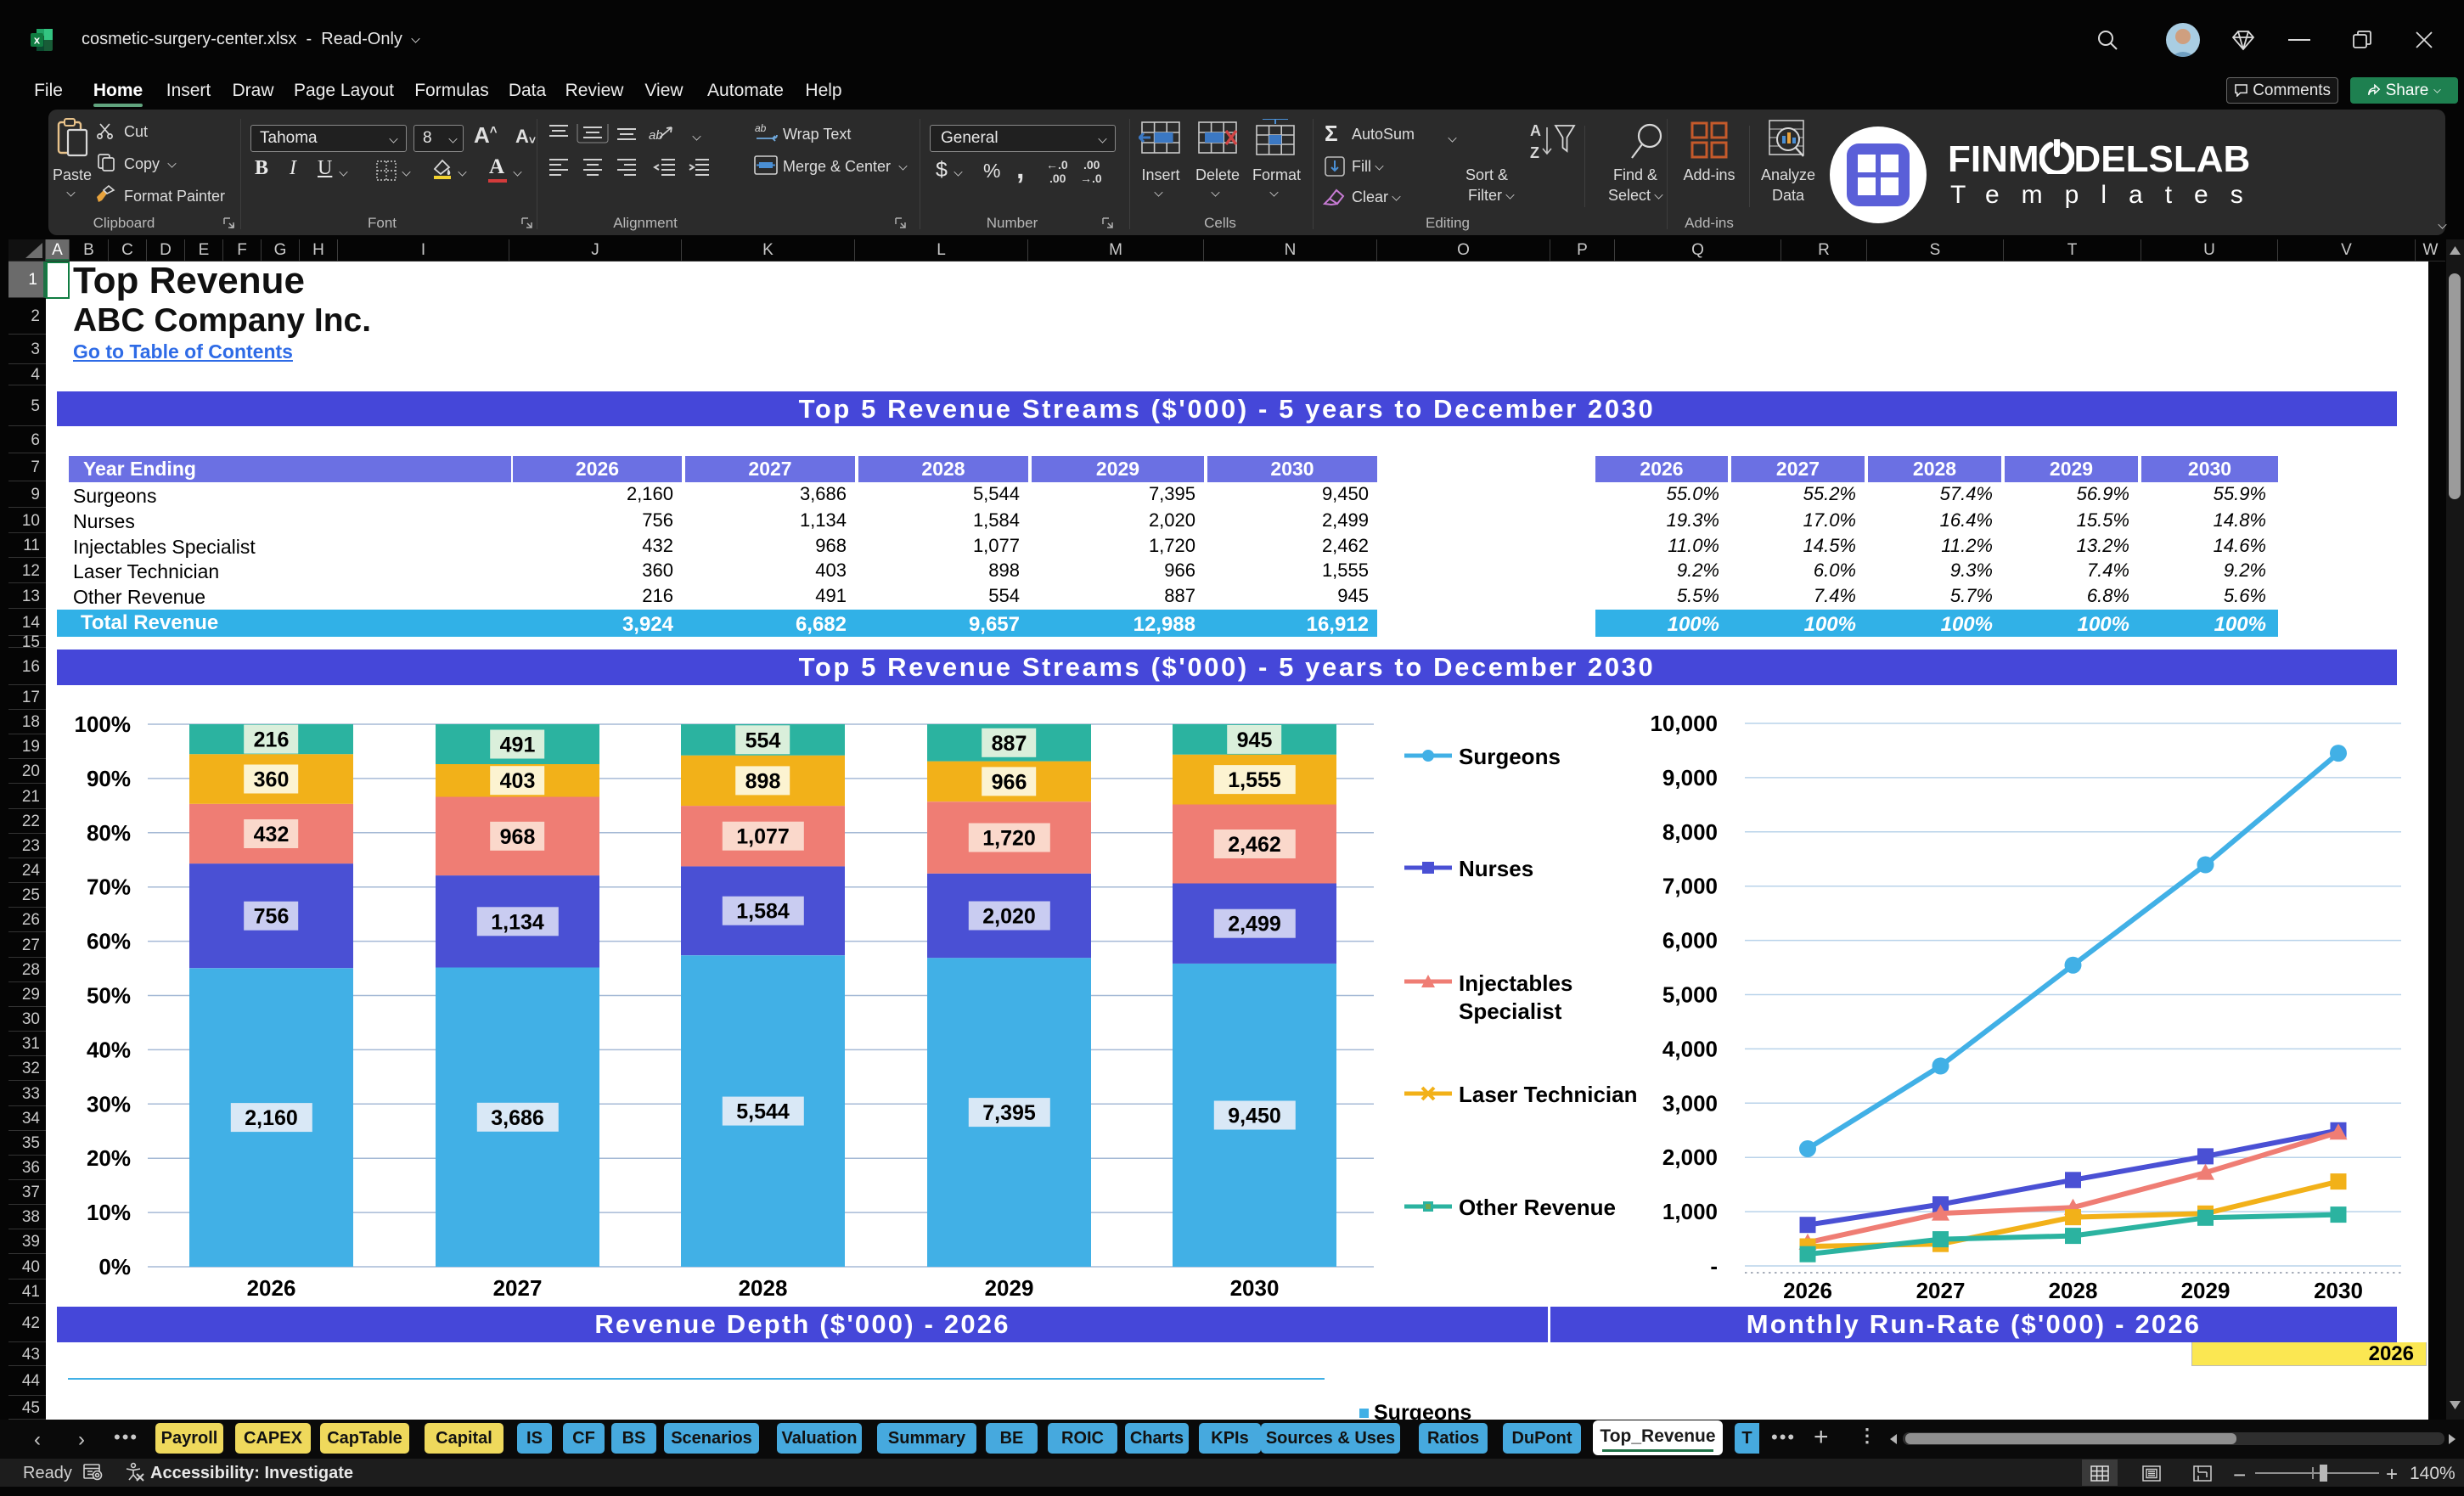 The width and height of the screenshot is (2464, 1496). I want to click on svg-text: A, so click(1535, 130).